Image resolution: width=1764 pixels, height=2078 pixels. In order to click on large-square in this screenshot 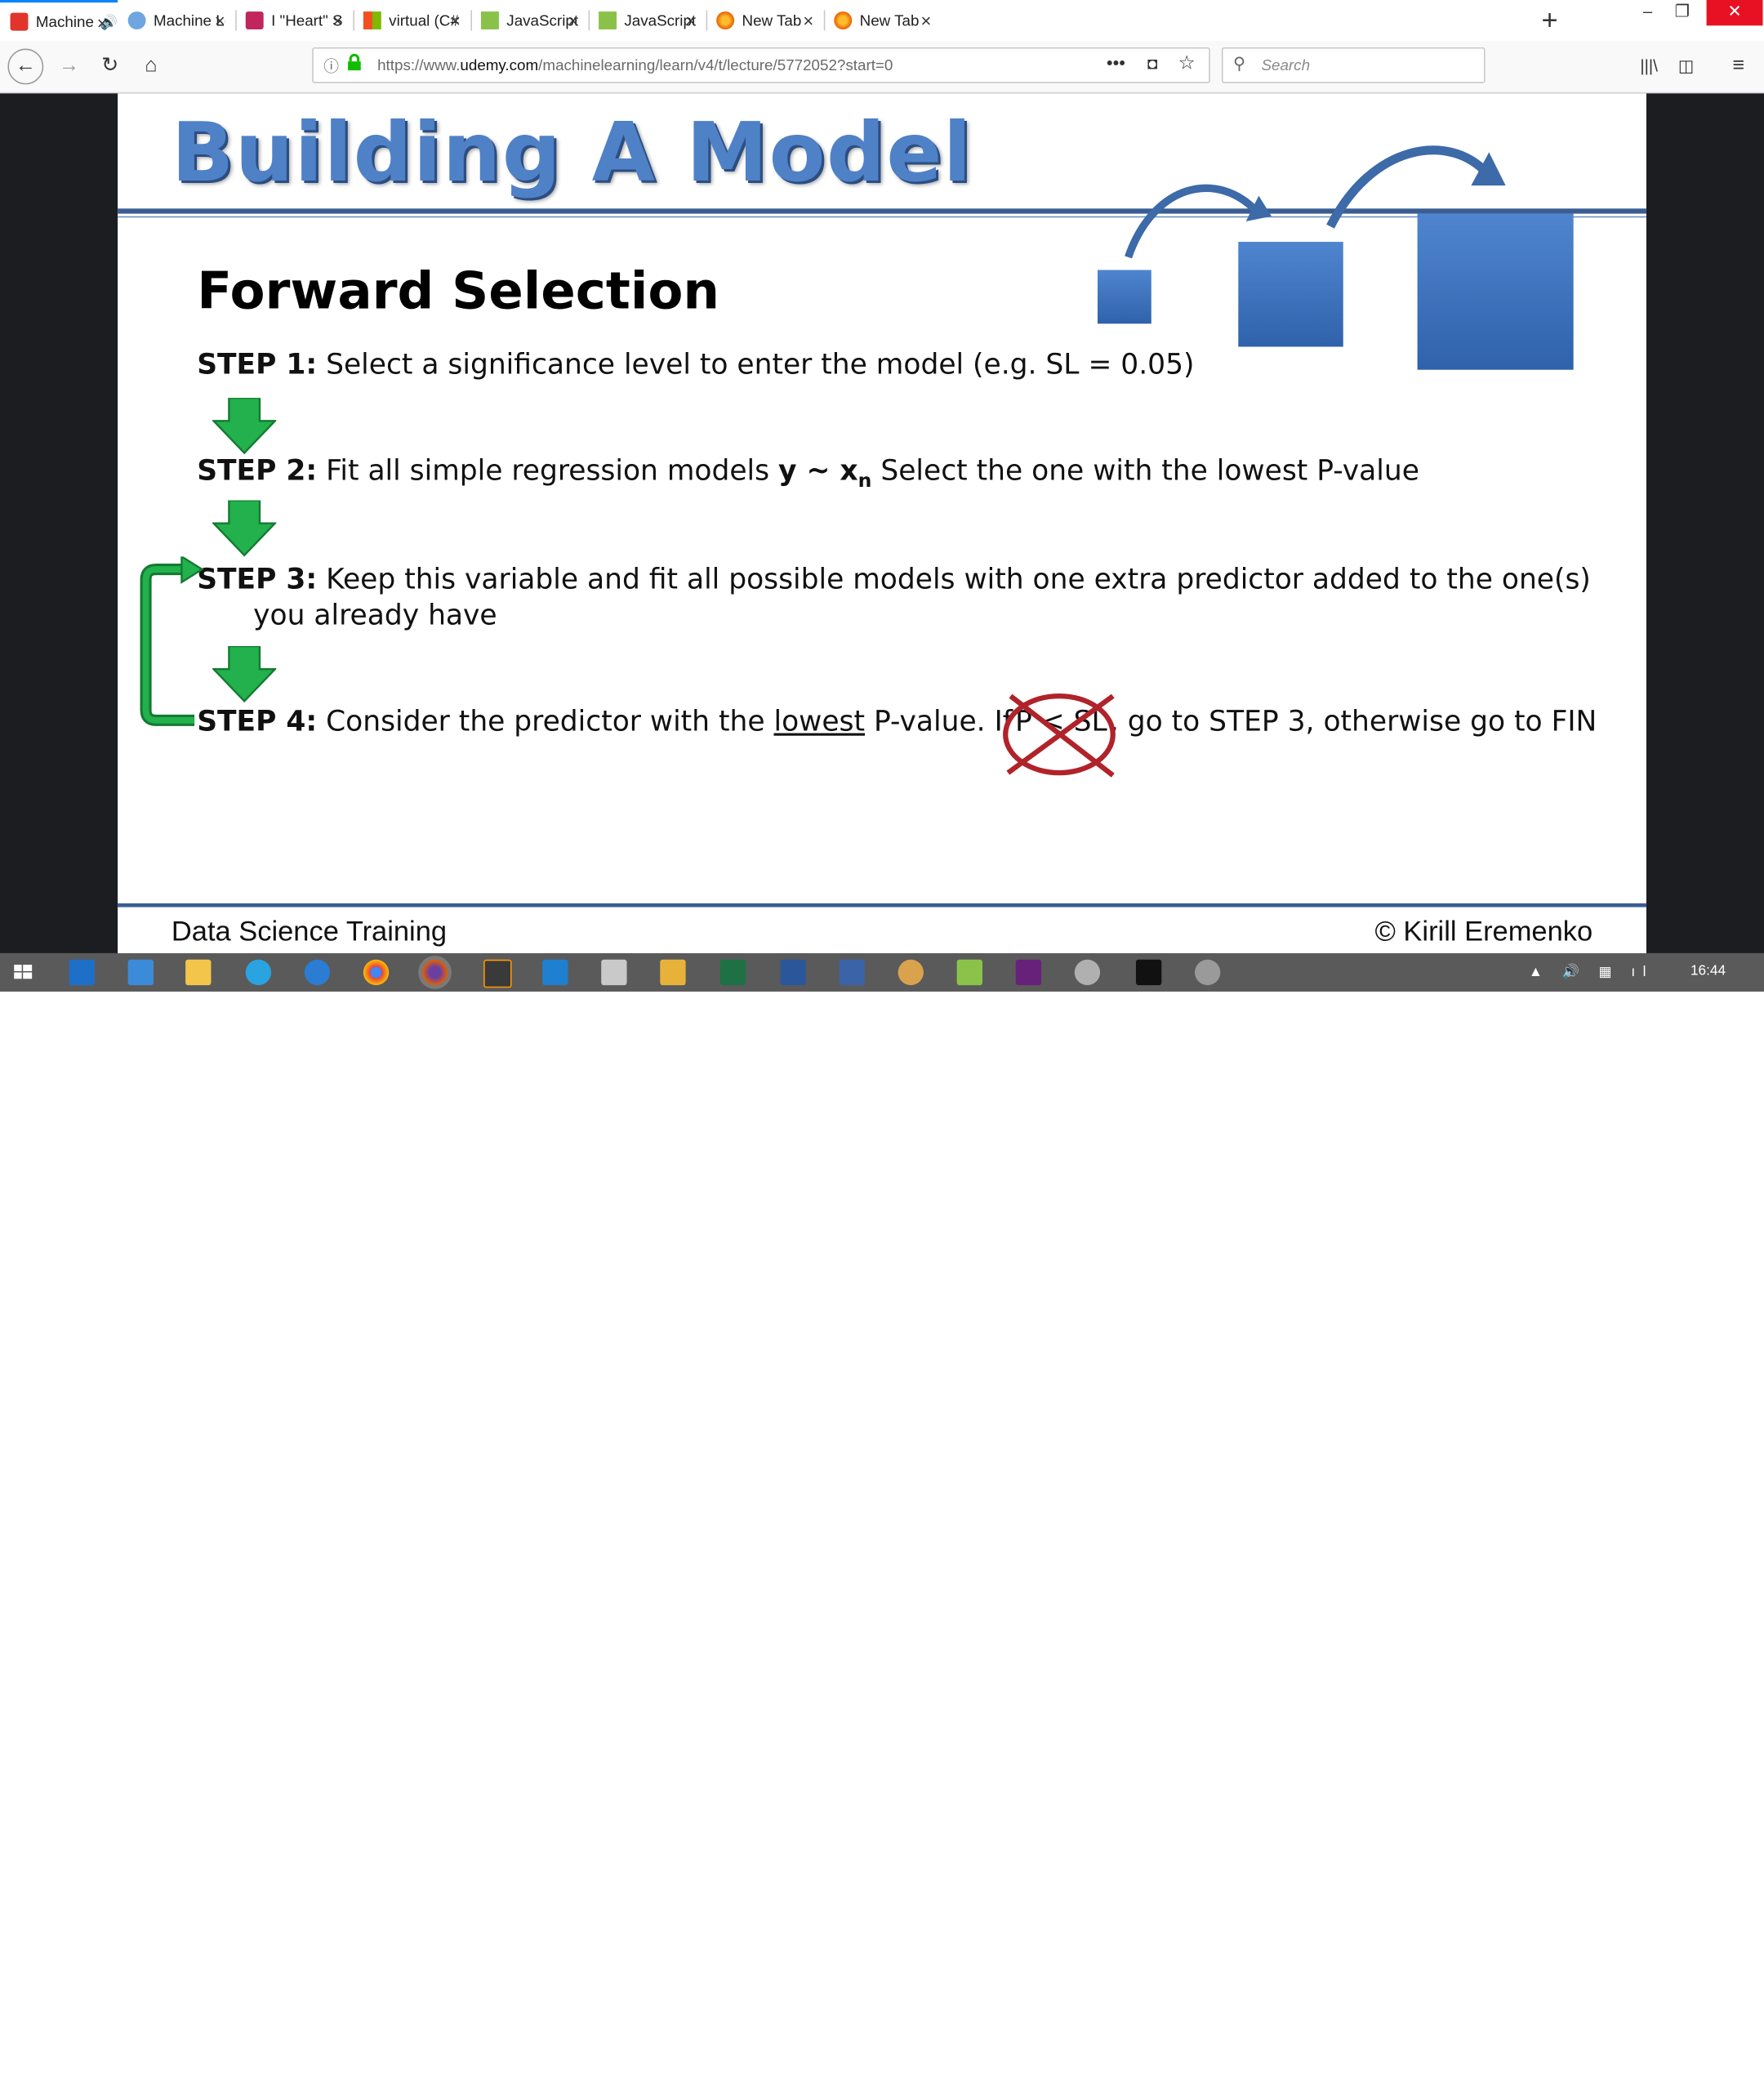, I will do `click(1495, 291)`.